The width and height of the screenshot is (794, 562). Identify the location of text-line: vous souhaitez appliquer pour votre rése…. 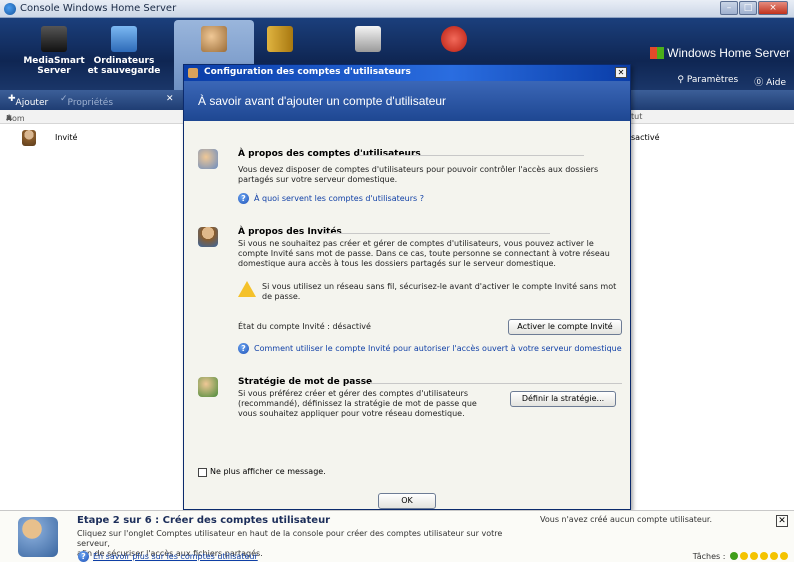
(351, 413).